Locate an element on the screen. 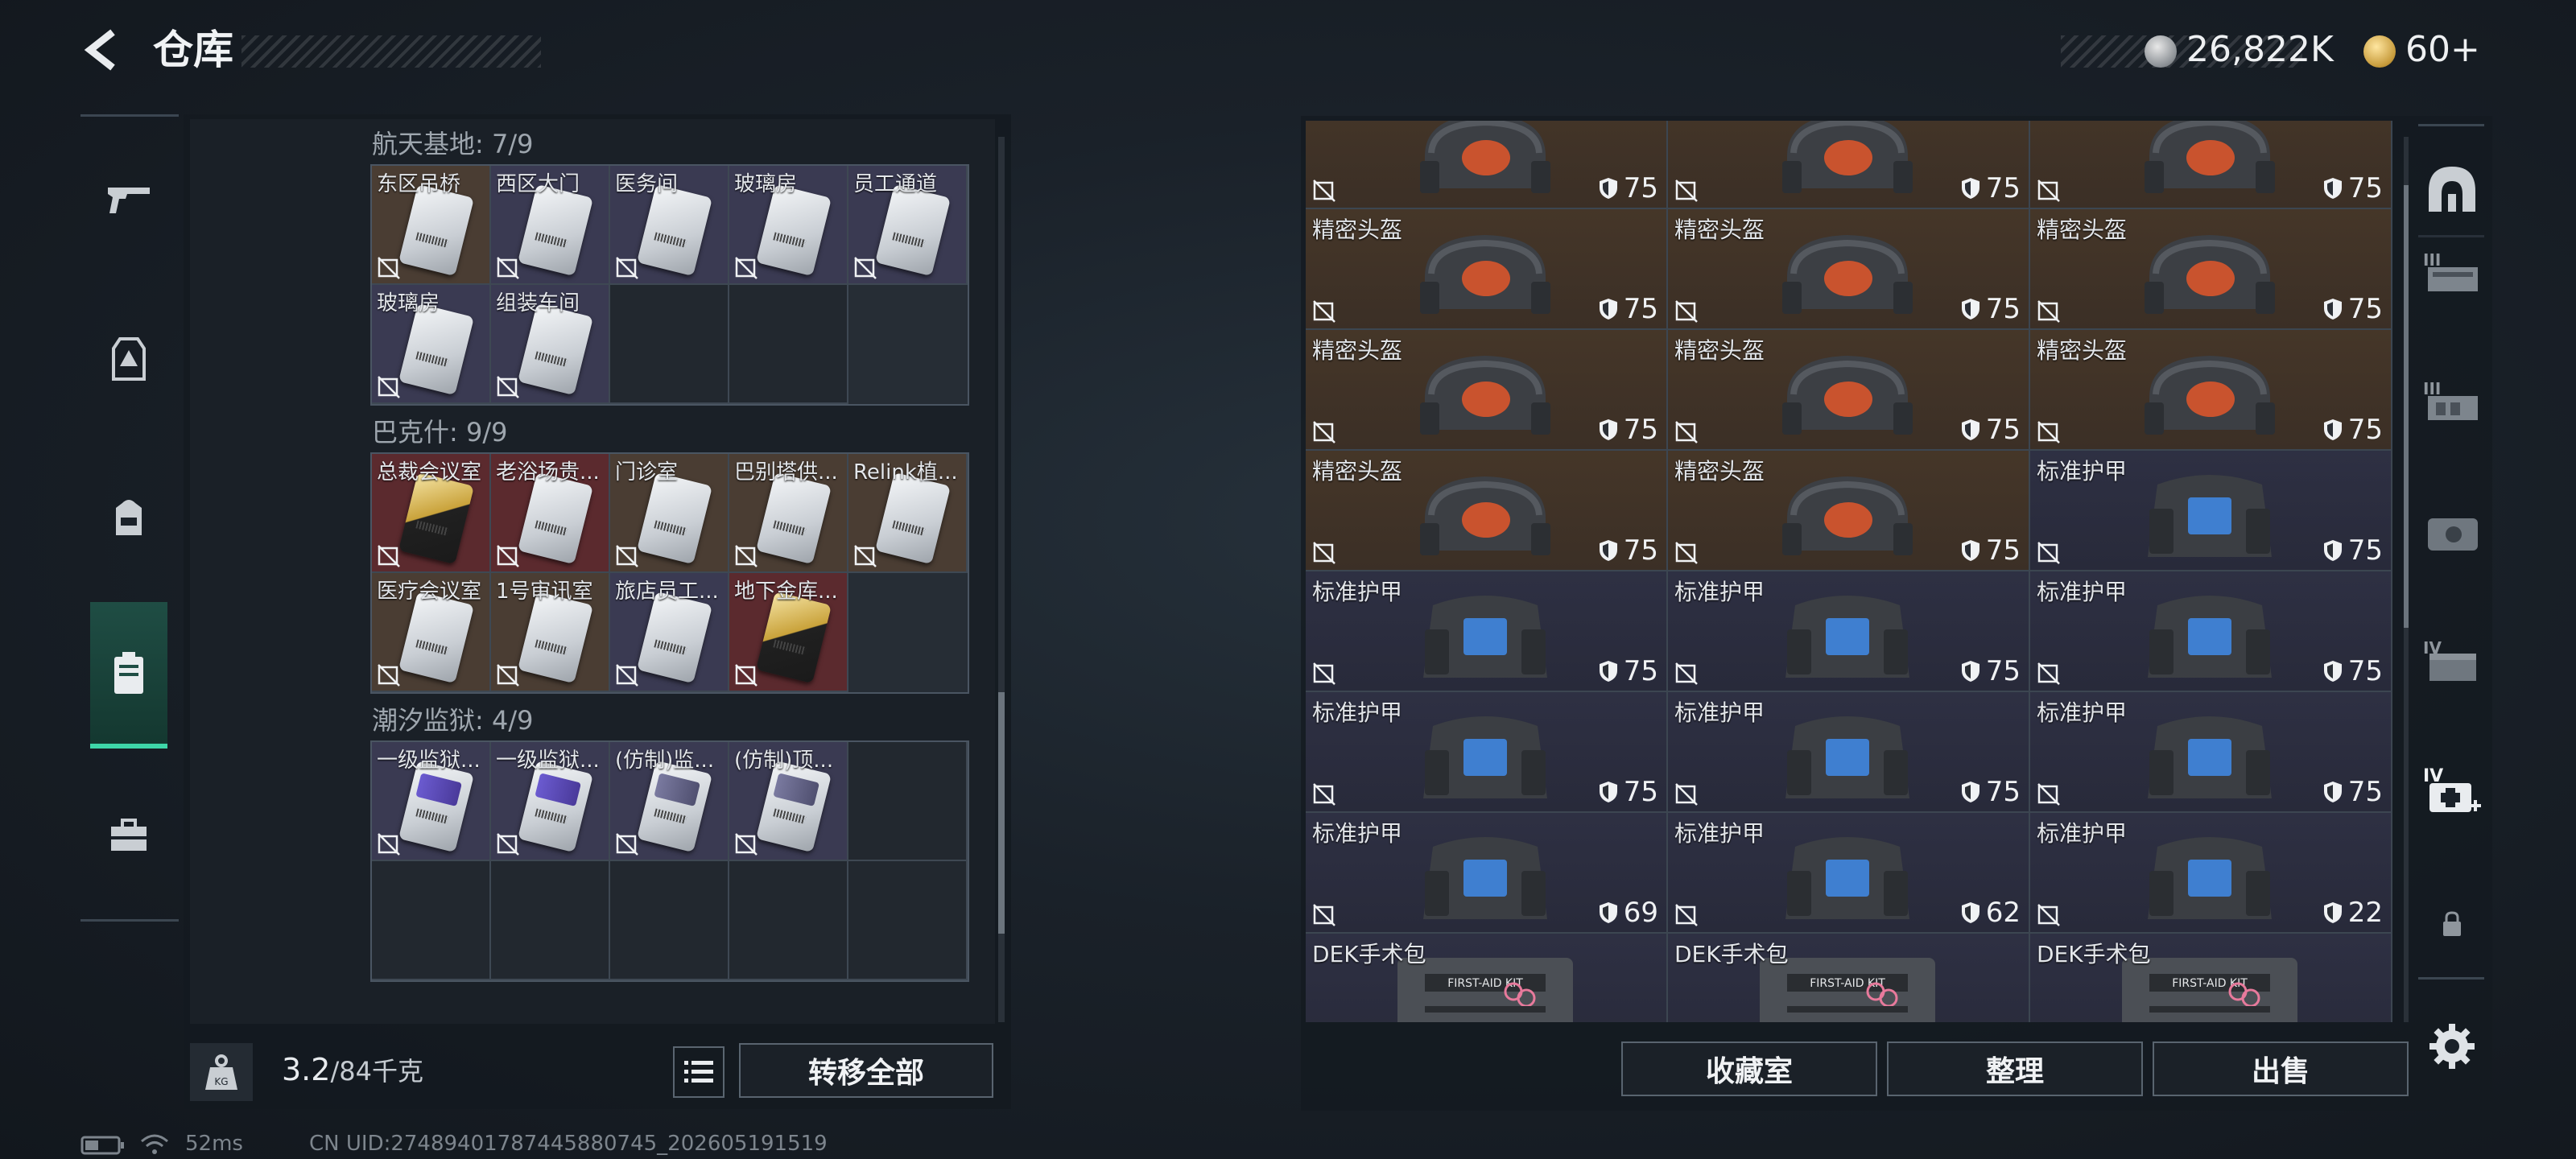 This screenshot has height=1159, width=2576. sell-button: 出售 is located at coordinates (2281, 1068).